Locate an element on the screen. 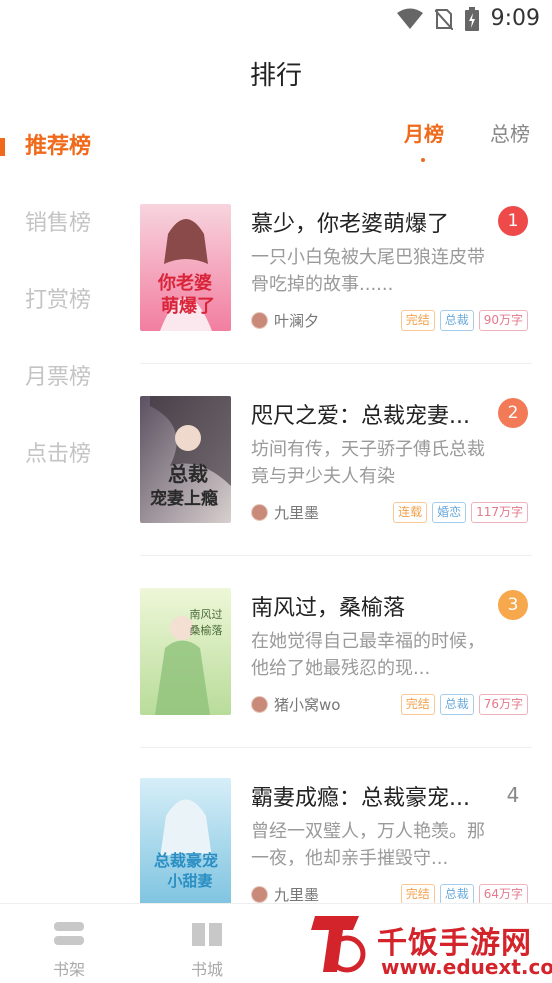 This screenshot has width=552, height=983. svg-text: 总裁 is located at coordinates (188, 474).